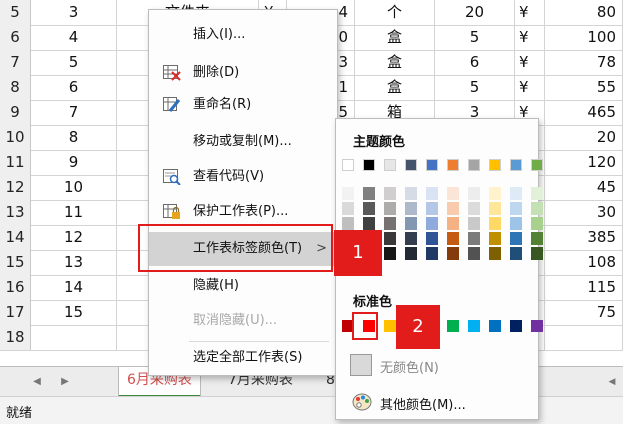 Image resolution: width=623 pixels, height=424 pixels. What do you see at coordinates (15, 212) in the screenshot?
I see `row-header: 13` at bounding box center [15, 212].